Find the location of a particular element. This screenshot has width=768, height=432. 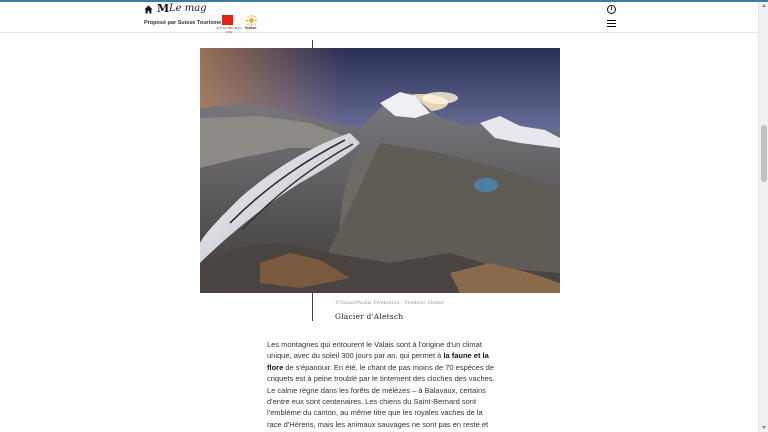

scroll-down-arrow-icon is located at coordinates (764, 427).